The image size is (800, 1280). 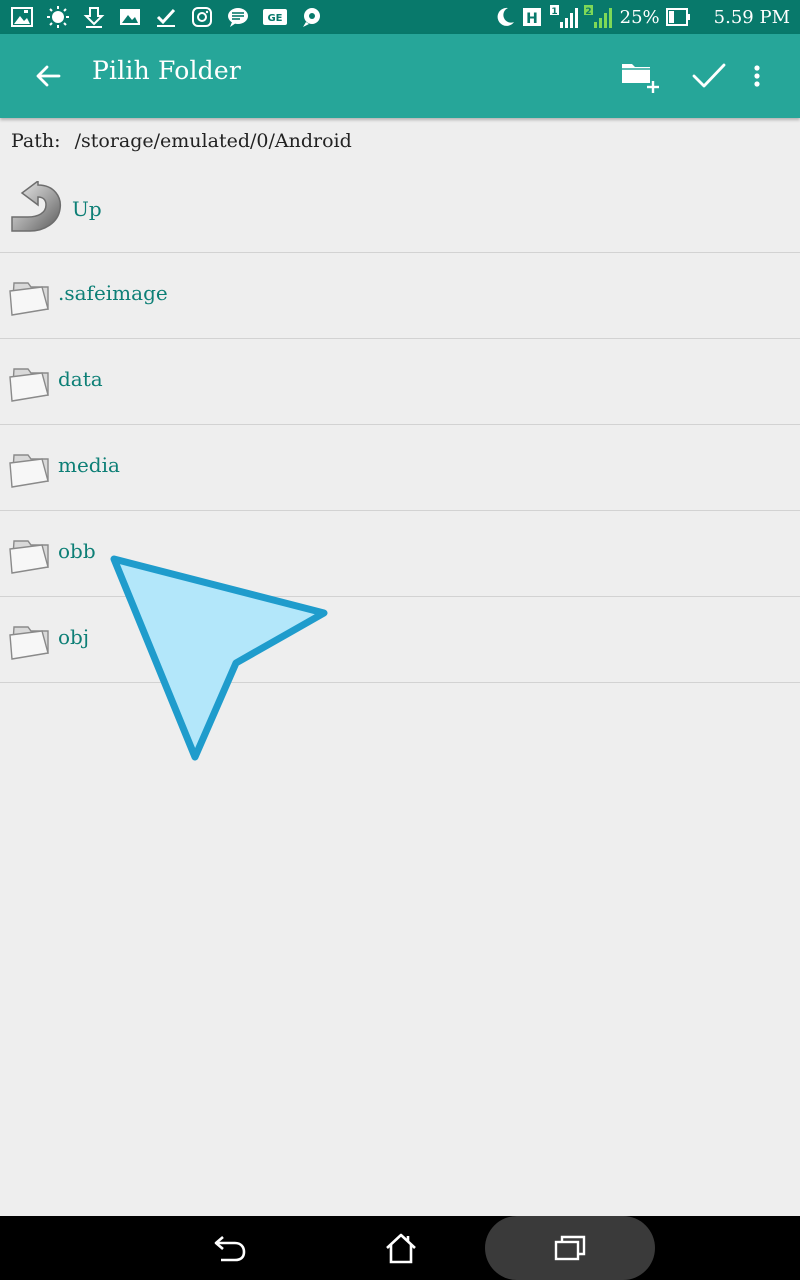 I want to click on signal-sim2-icon: 2, so click(x=597, y=17).